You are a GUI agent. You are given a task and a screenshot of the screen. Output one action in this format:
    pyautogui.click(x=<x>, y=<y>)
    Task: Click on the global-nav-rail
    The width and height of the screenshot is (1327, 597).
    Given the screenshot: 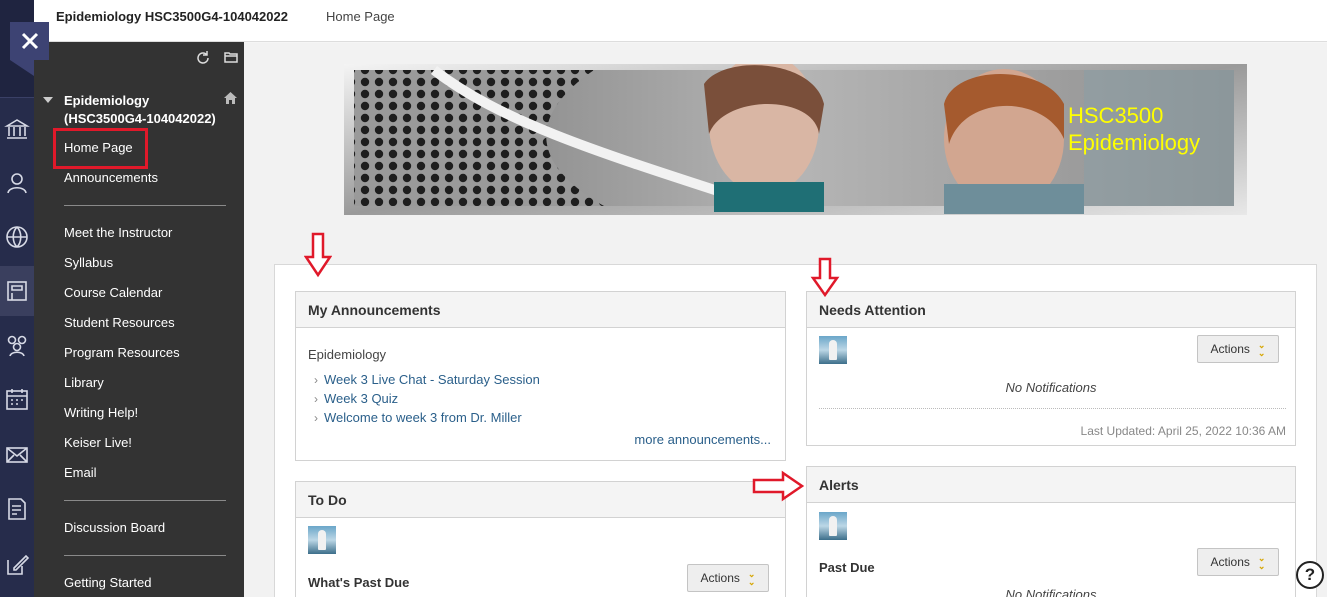 What is the action you would take?
    pyautogui.click(x=17, y=298)
    